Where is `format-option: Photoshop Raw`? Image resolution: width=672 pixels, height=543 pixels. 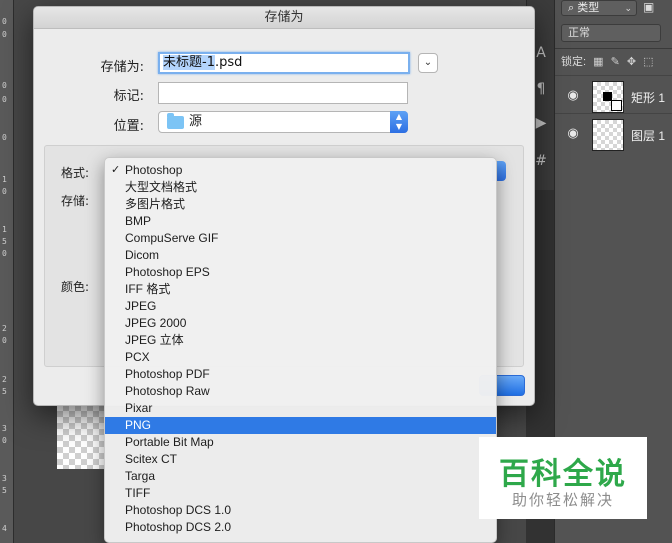
format-option: Photoshop Raw is located at coordinates (300, 391).